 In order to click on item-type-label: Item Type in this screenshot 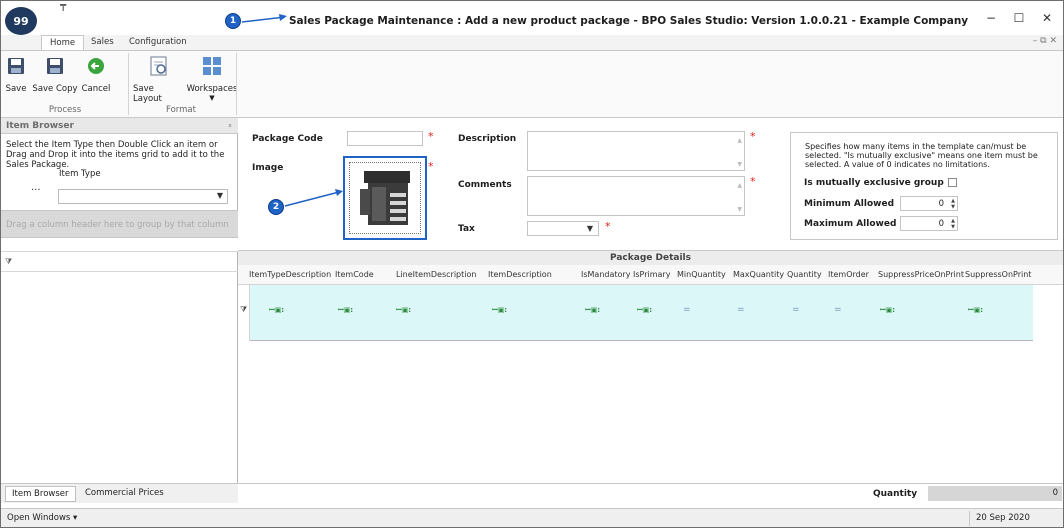, I will do `click(80, 174)`.